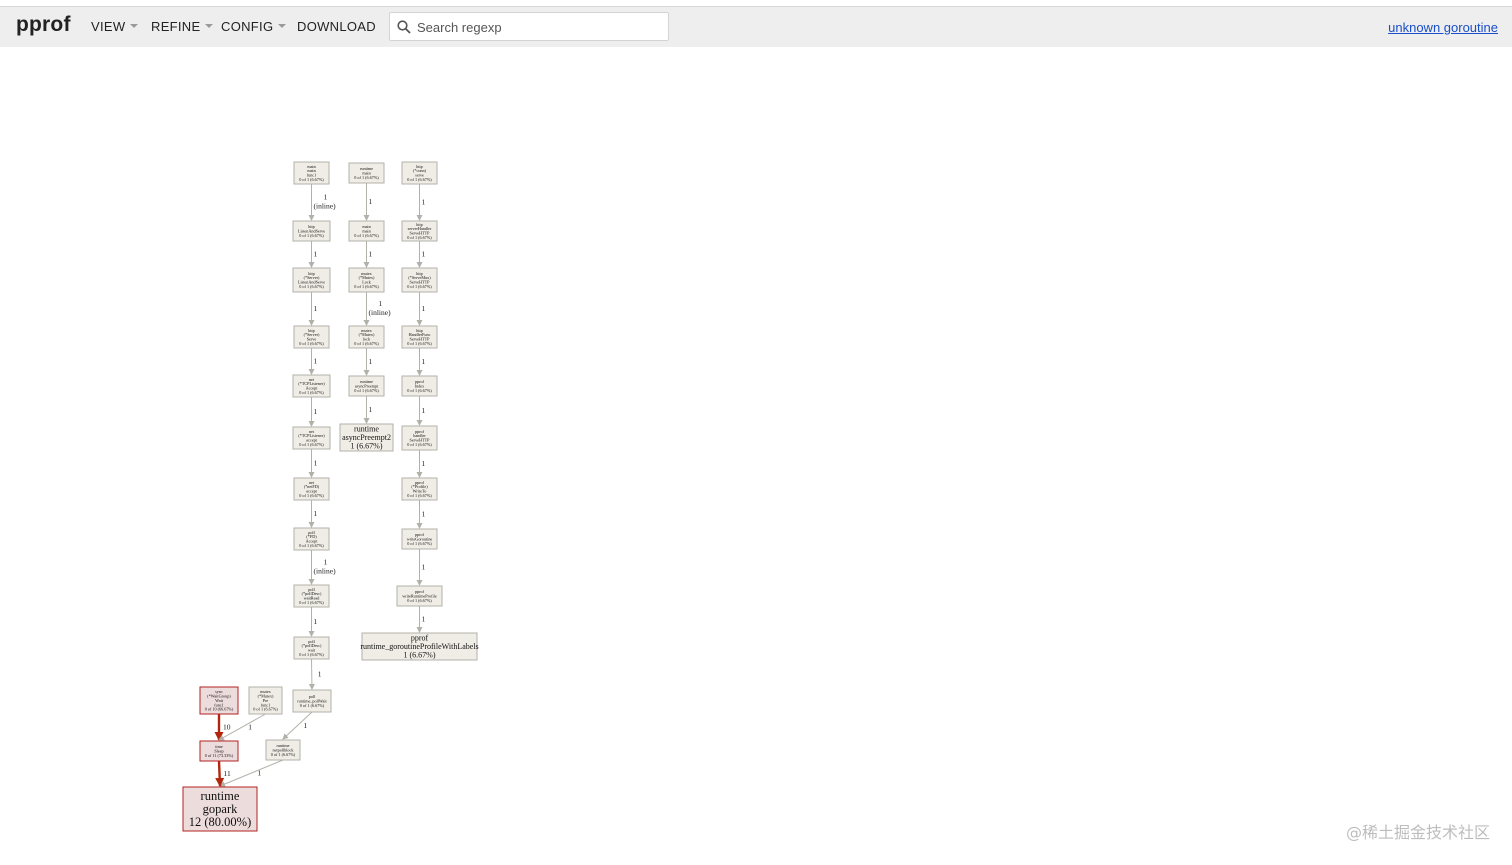 The width and height of the screenshot is (1512, 865). Describe the element at coordinates (1417, 832) in the screenshot. I see `watermark: @稀土掘金技术社区` at that location.